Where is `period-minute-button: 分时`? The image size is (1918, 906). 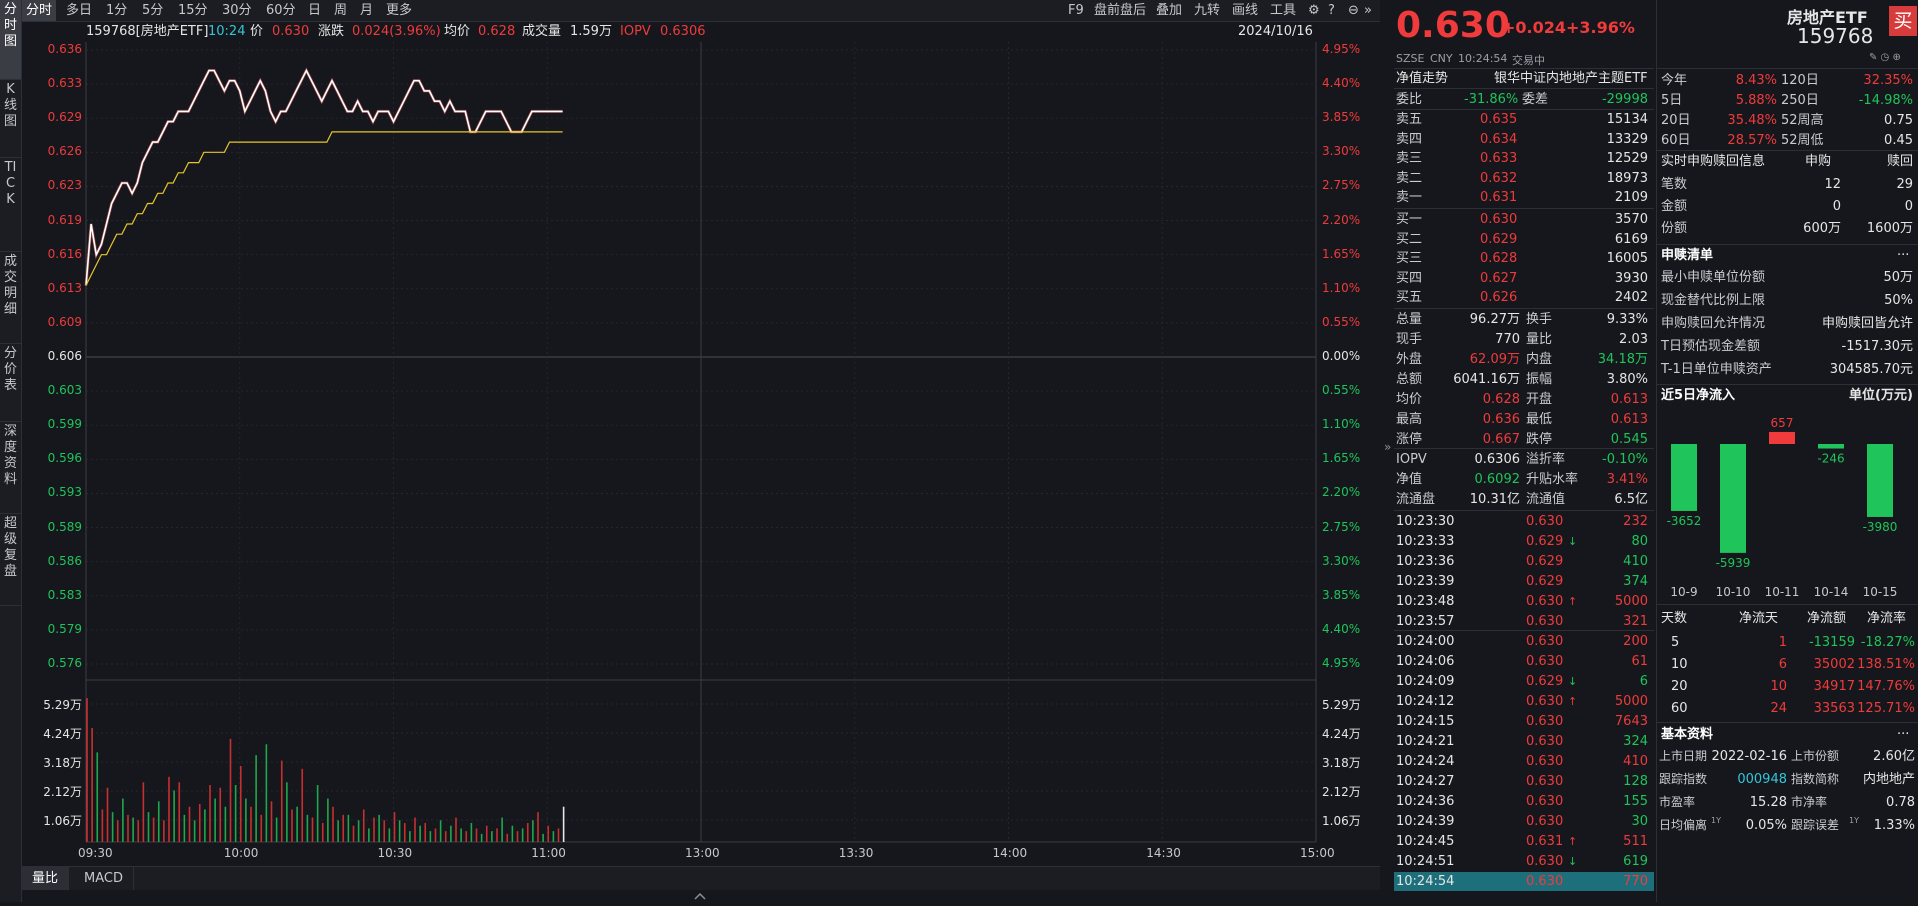
period-minute-button: 分时 is located at coordinates (39, 10).